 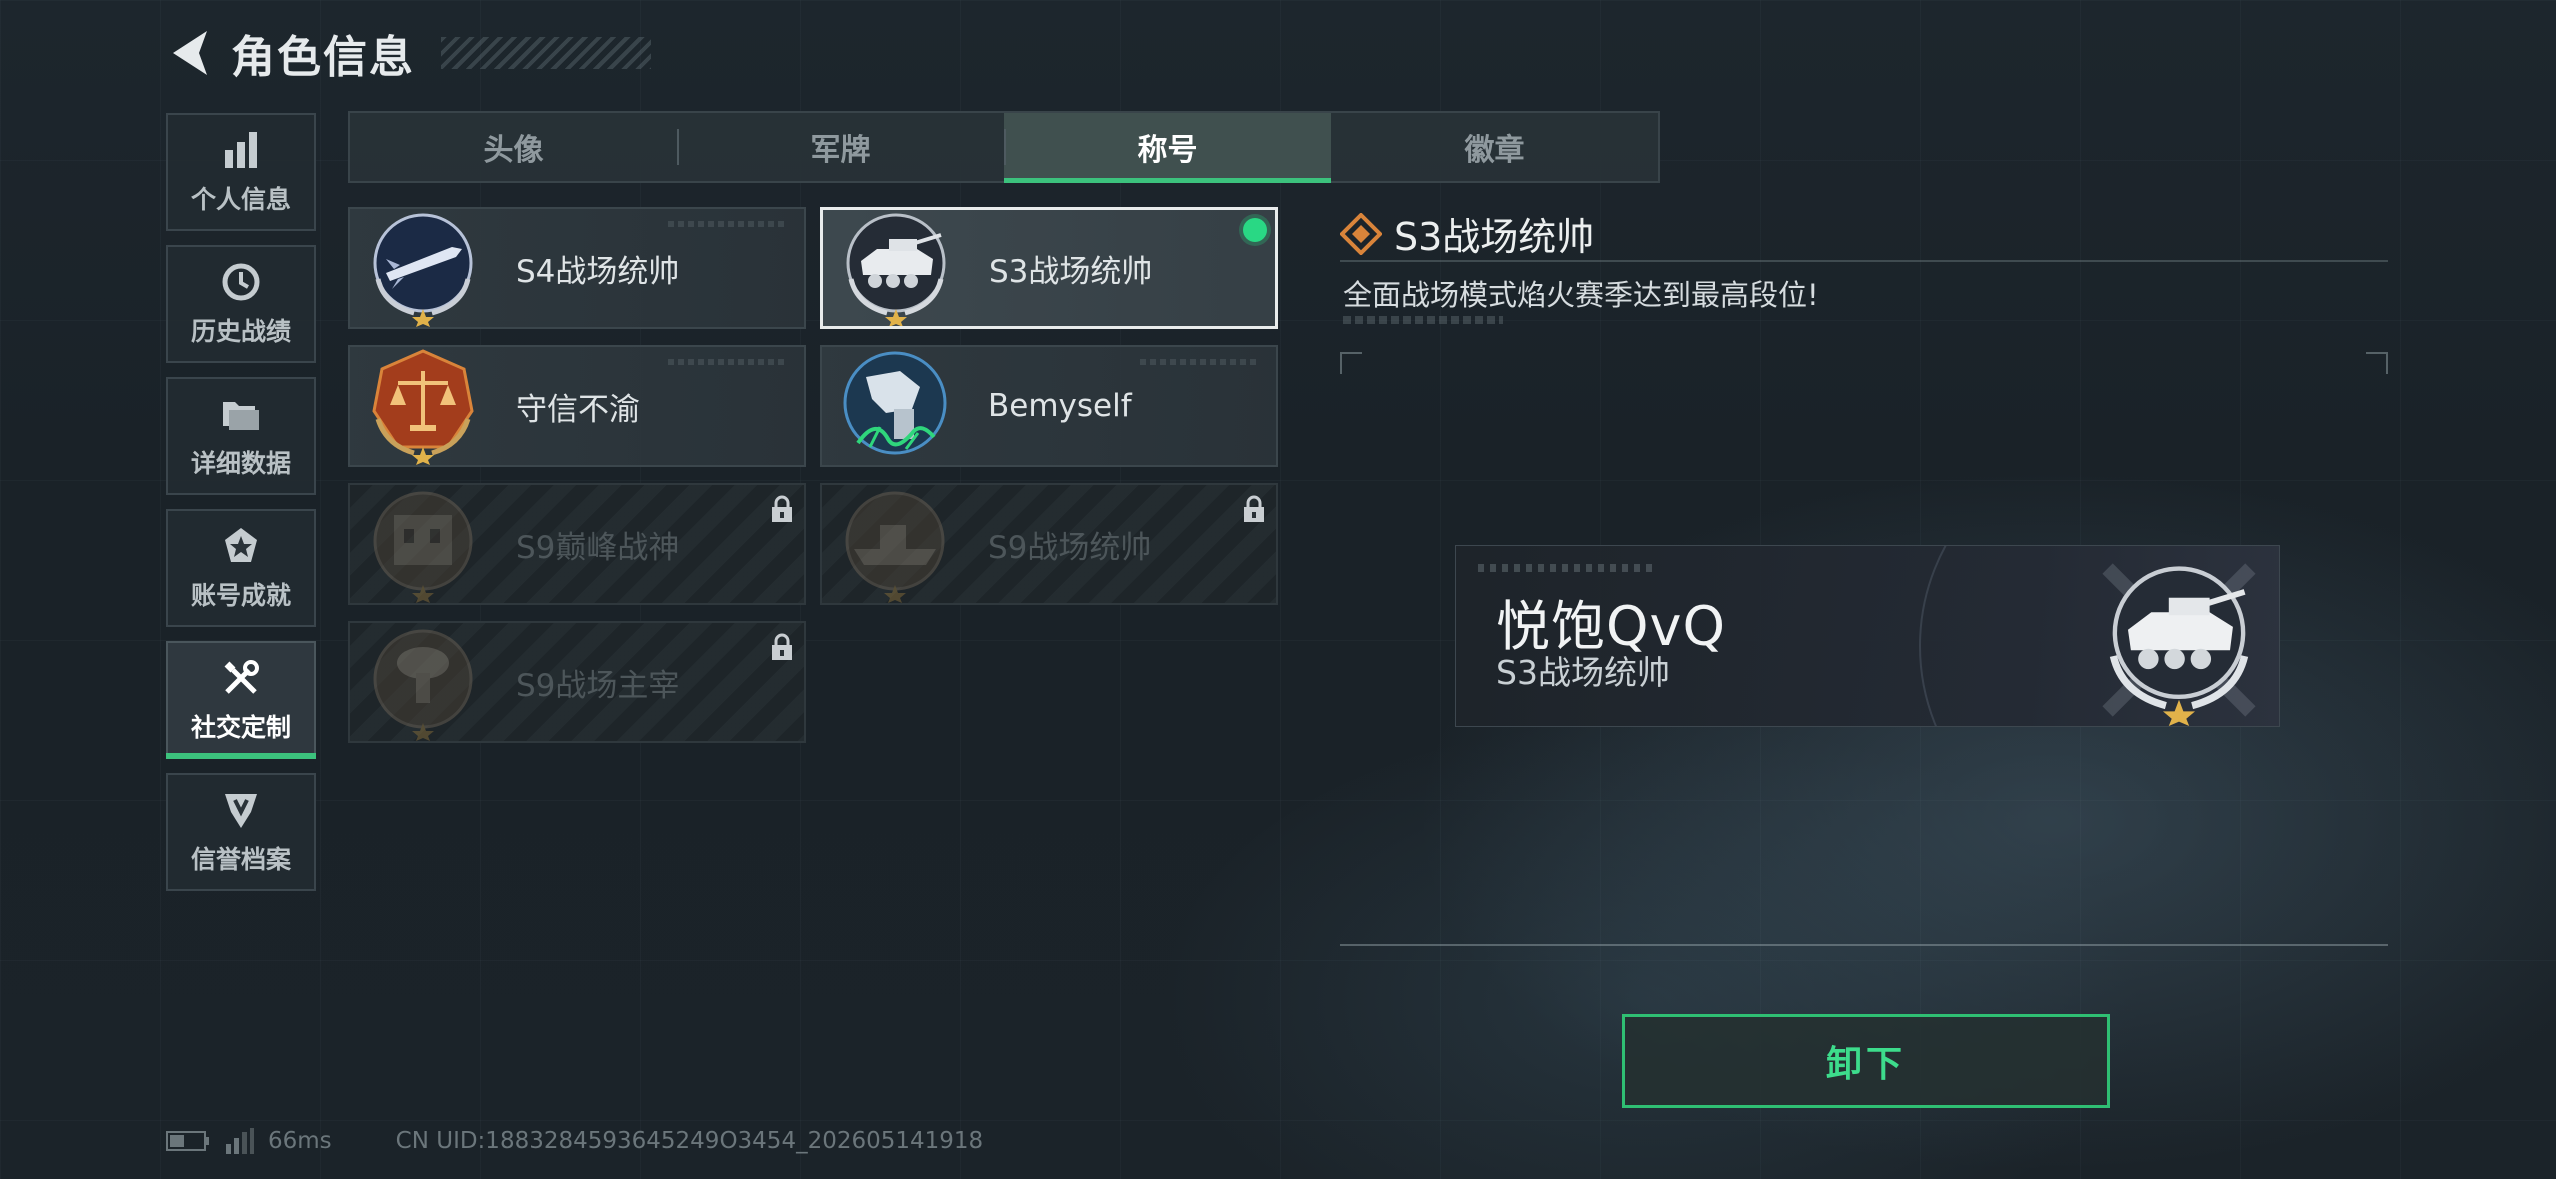 What do you see at coordinates (240, 463) in the screenshot?
I see `sidebar-item-label: 详细数据` at bounding box center [240, 463].